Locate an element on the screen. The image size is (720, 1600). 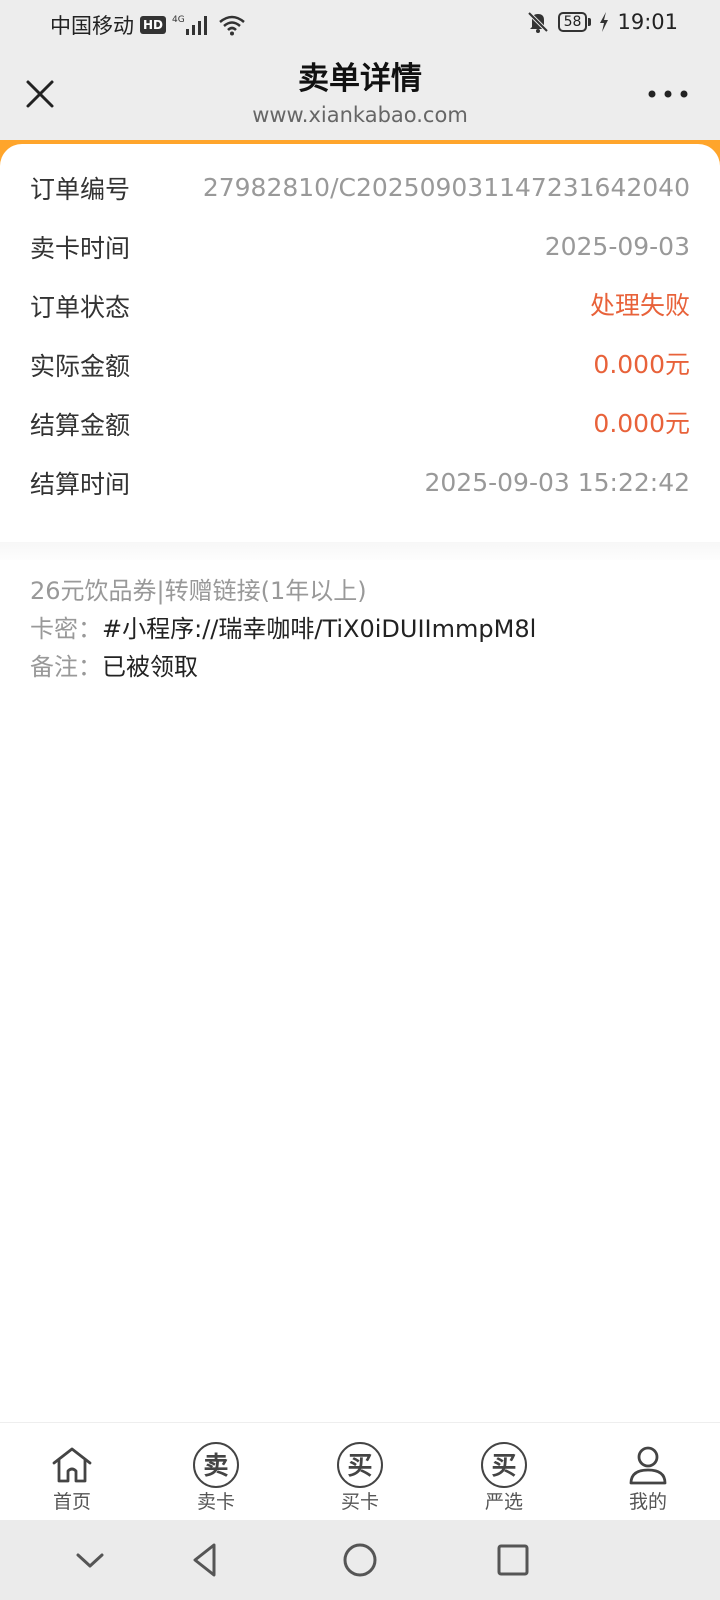
detail-row-order-no: 订单编号 27982810/C202509031147231642040 is located at coordinates (360, 190).